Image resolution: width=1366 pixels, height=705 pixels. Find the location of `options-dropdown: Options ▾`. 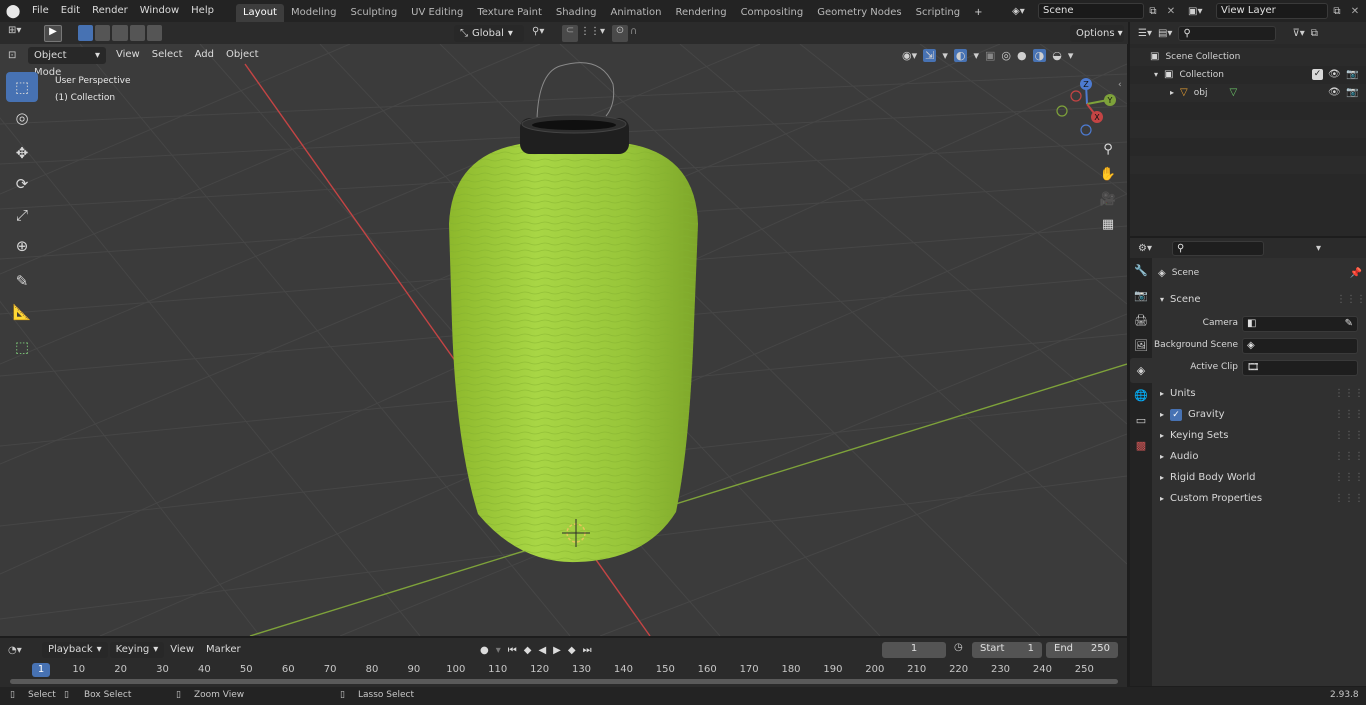

options-dropdown: Options ▾ is located at coordinates (1097, 33).